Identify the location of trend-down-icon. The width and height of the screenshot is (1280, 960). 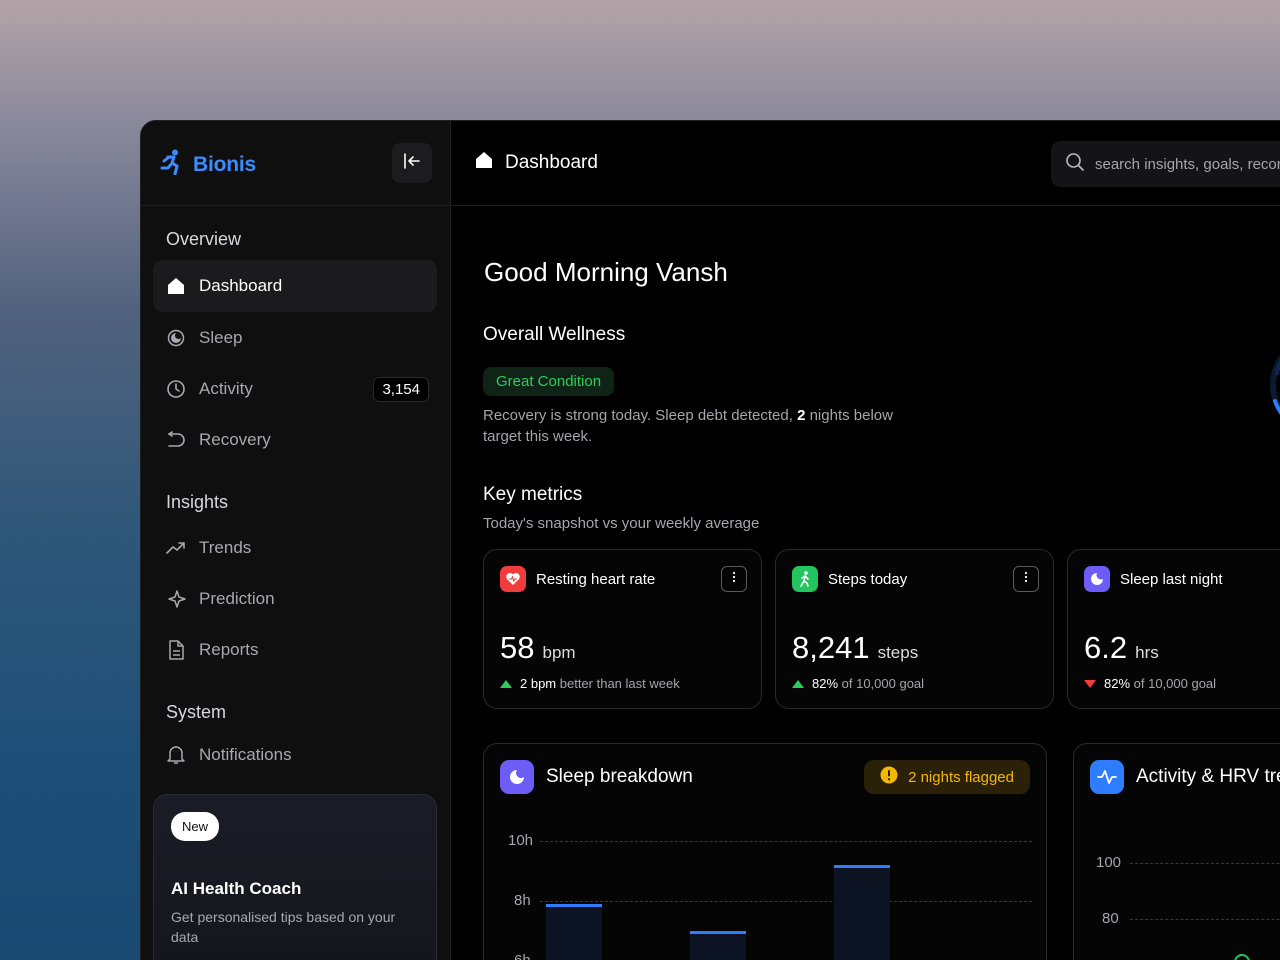
(1090, 683).